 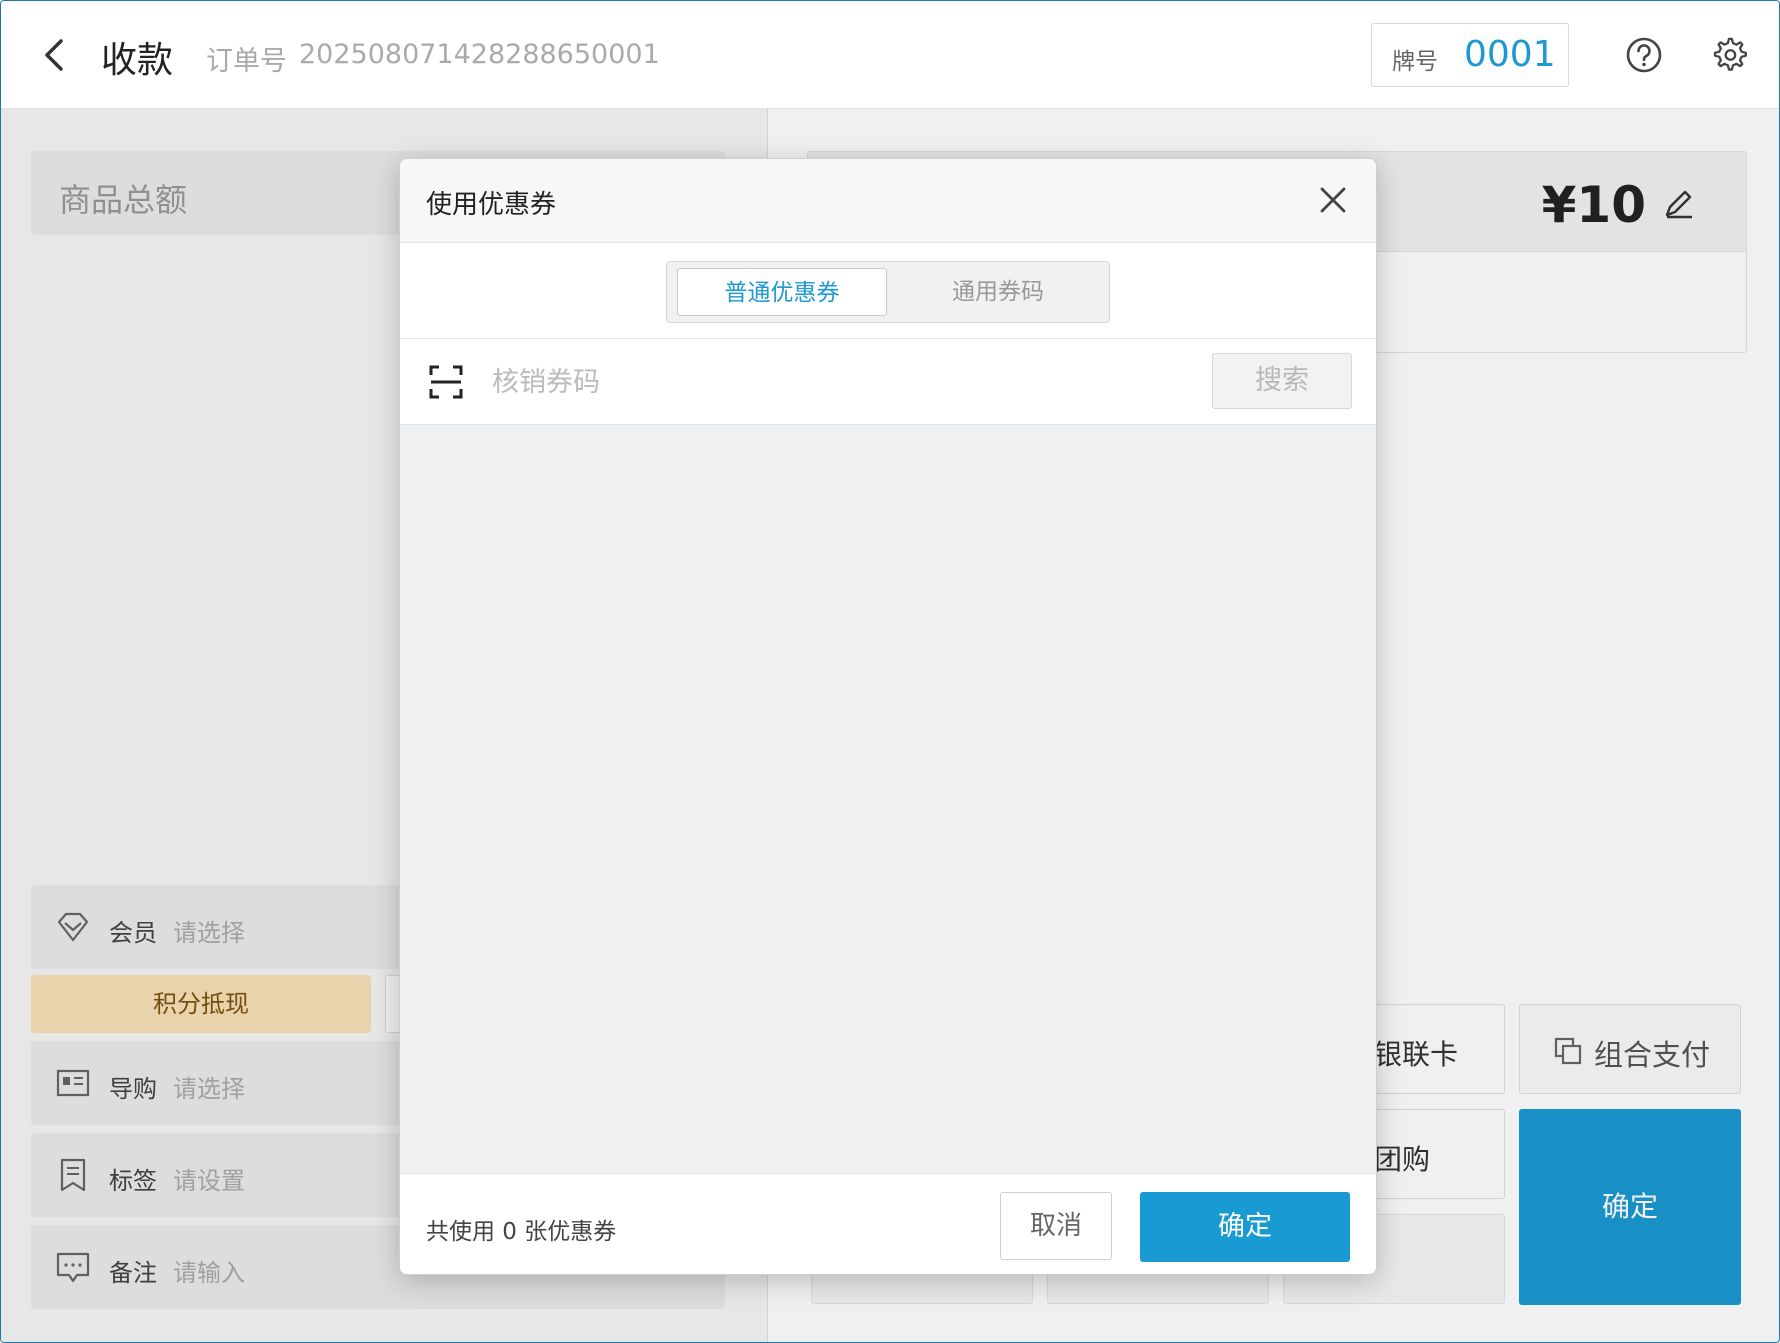 What do you see at coordinates (479, 54) in the screenshot?
I see `order-number: 20250807142828865000​1` at bounding box center [479, 54].